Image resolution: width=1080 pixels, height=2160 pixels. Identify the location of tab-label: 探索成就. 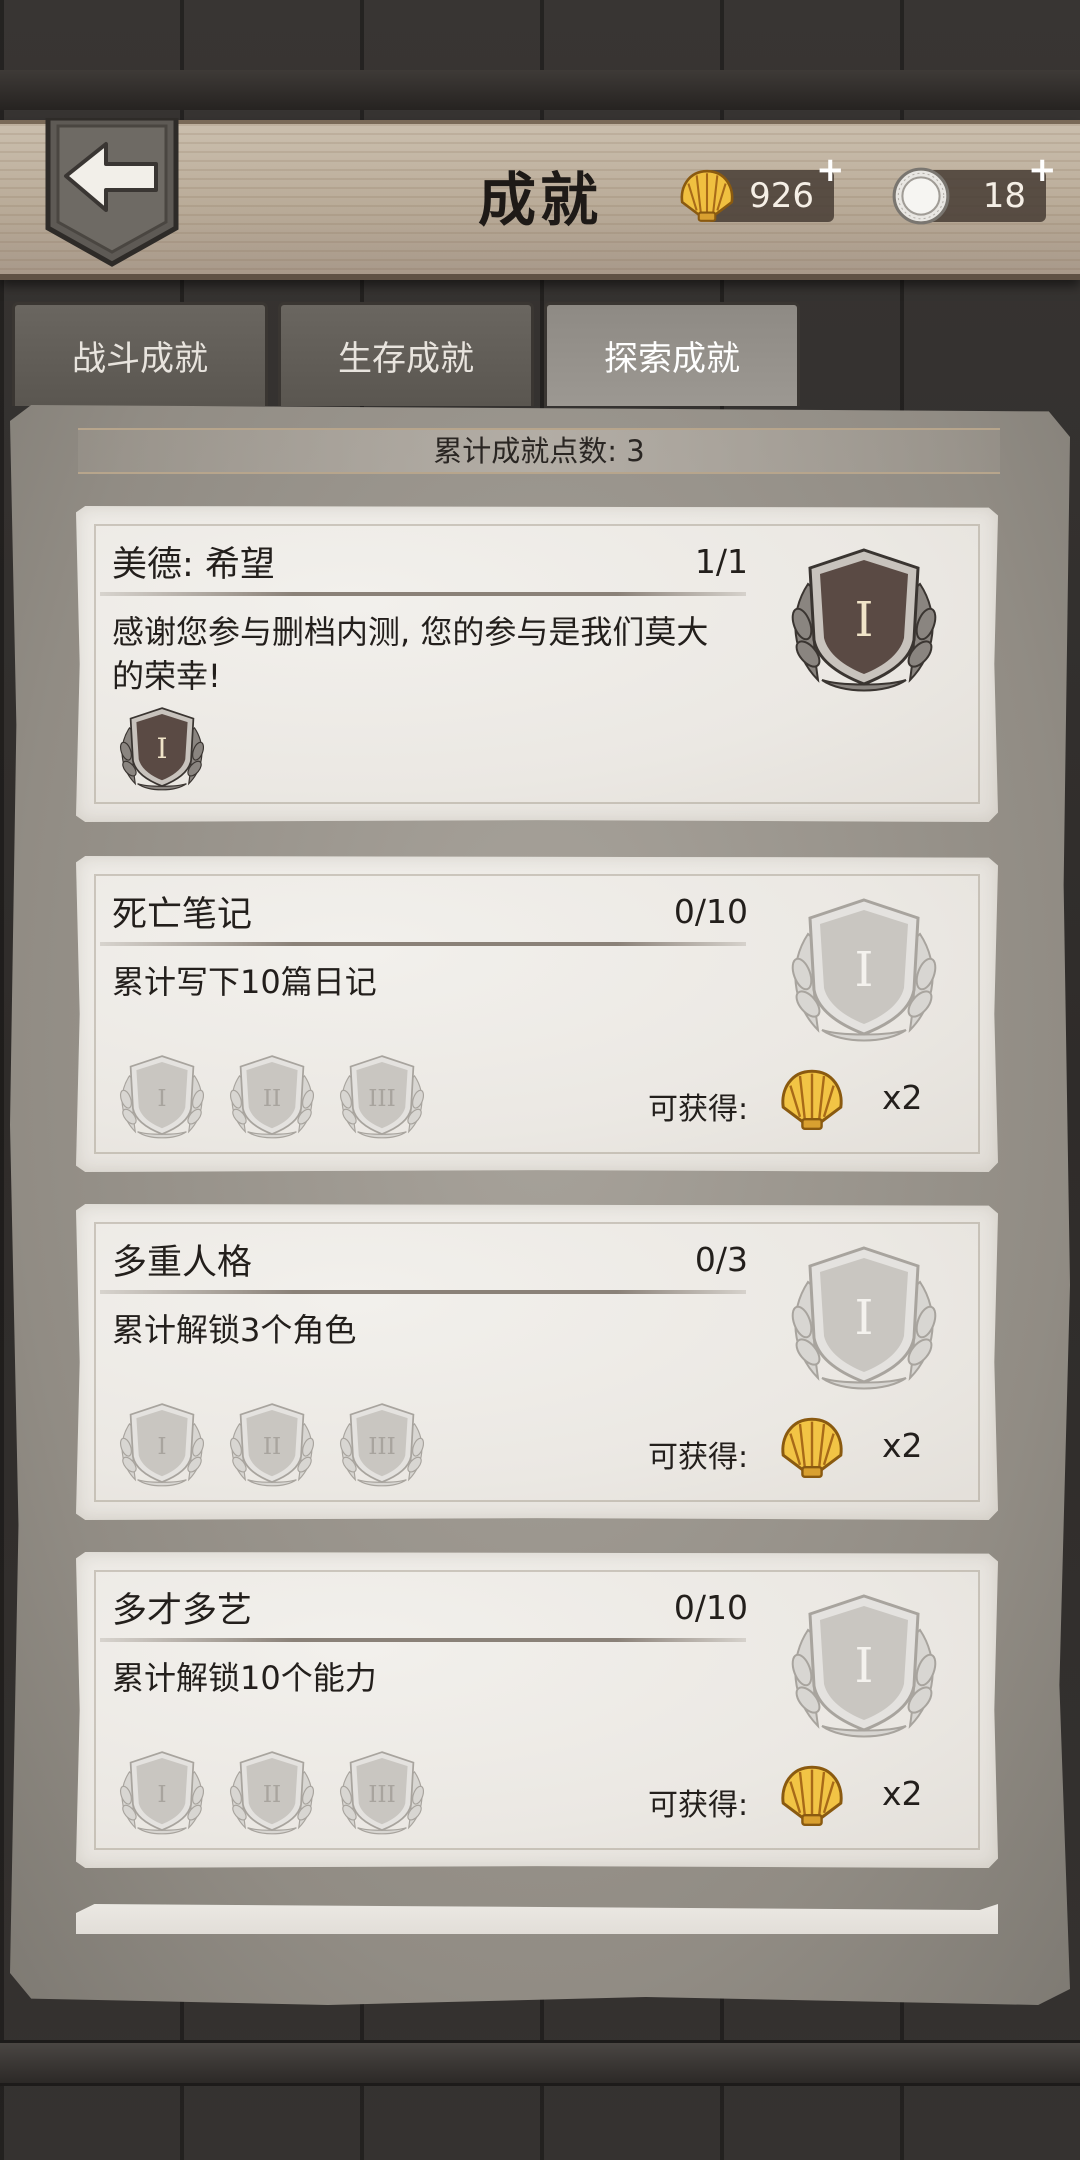
(672, 359).